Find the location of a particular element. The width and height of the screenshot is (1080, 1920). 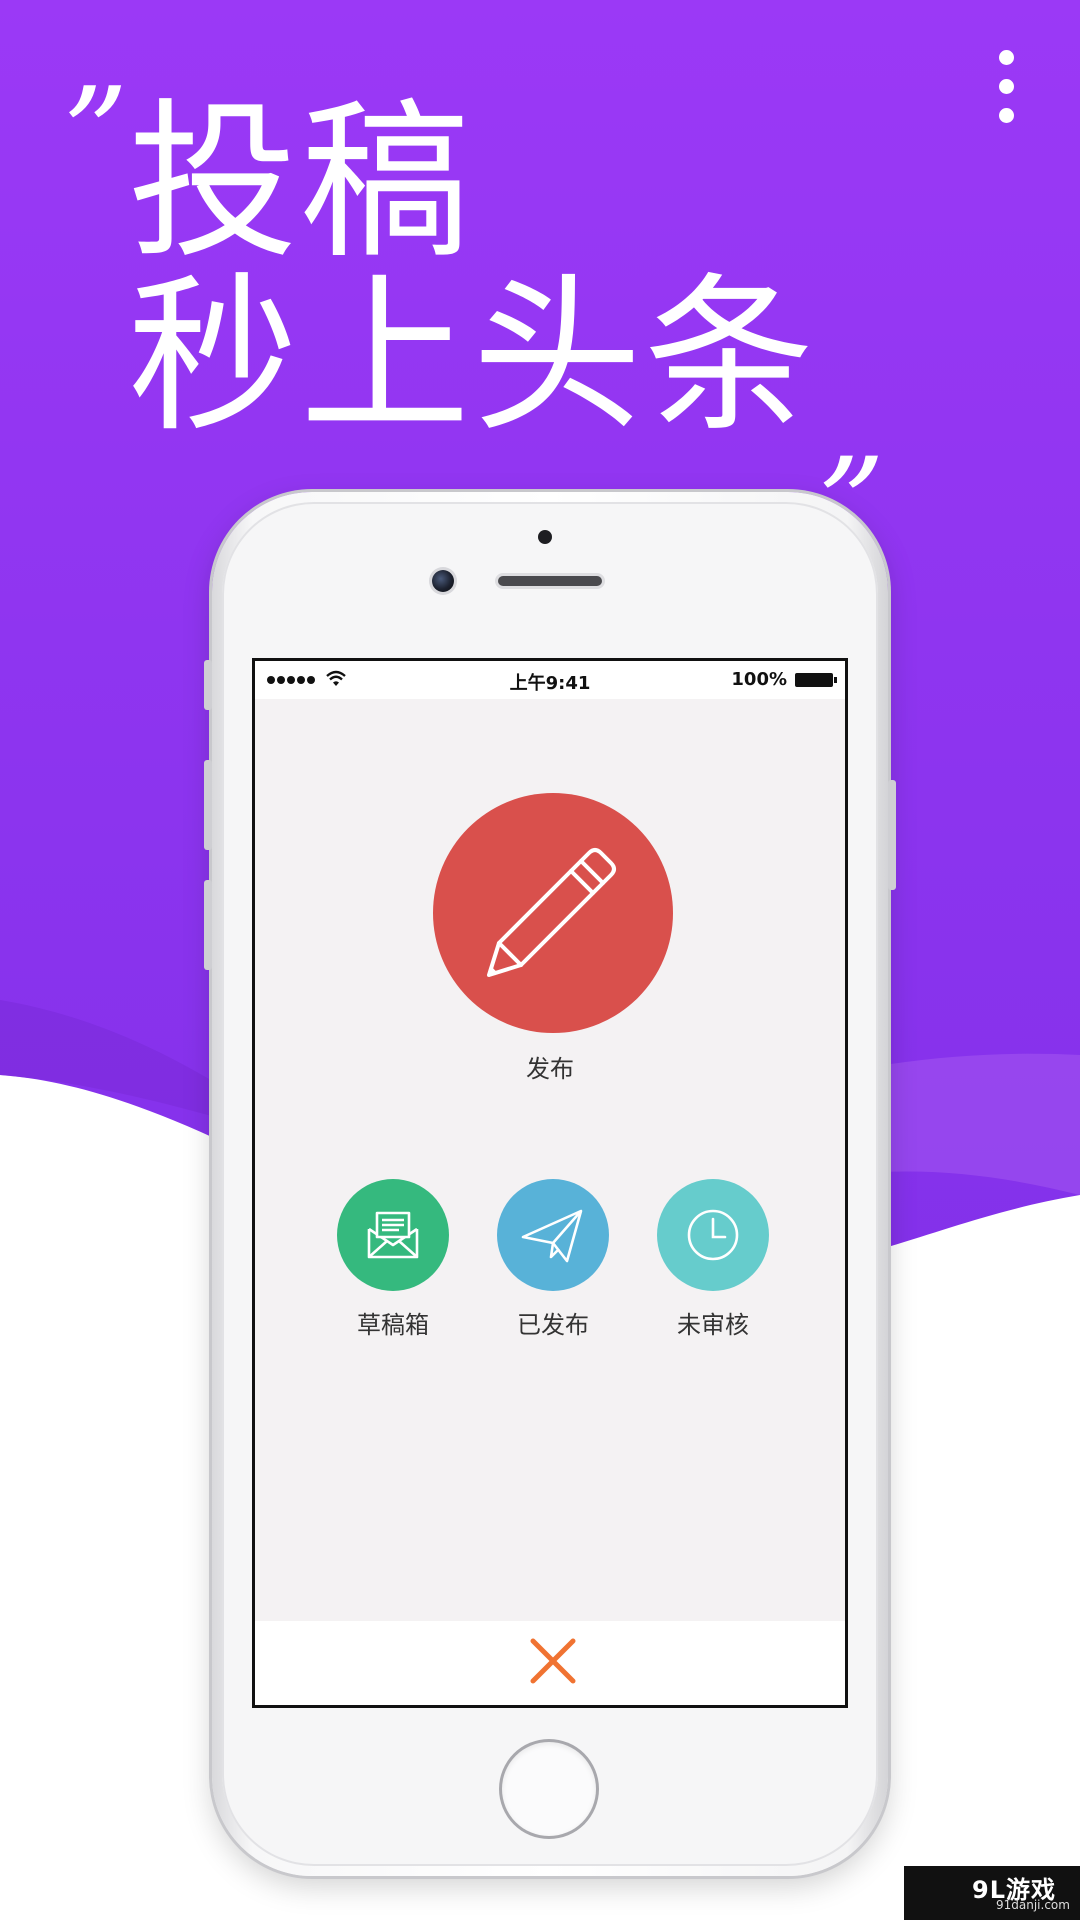

pending-review-button: 未审核 is located at coordinates (713, 1259).